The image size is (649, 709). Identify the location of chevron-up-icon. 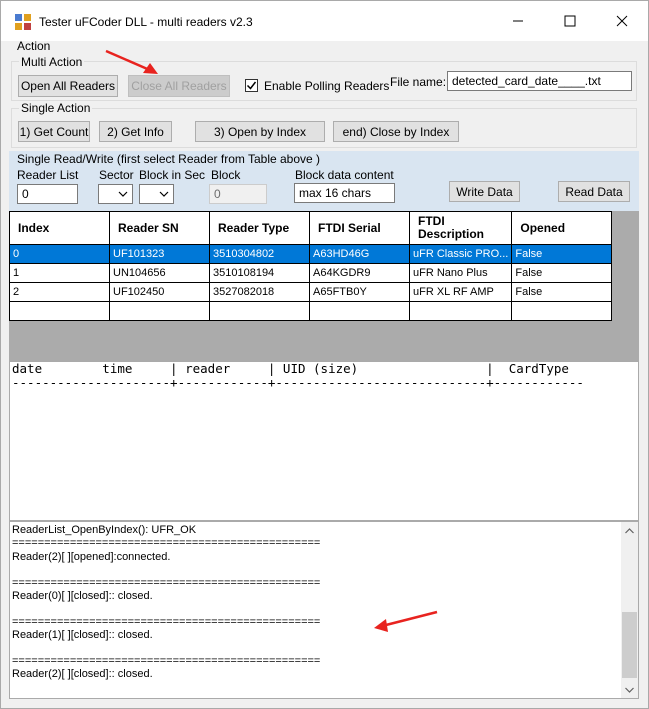
(629, 530).